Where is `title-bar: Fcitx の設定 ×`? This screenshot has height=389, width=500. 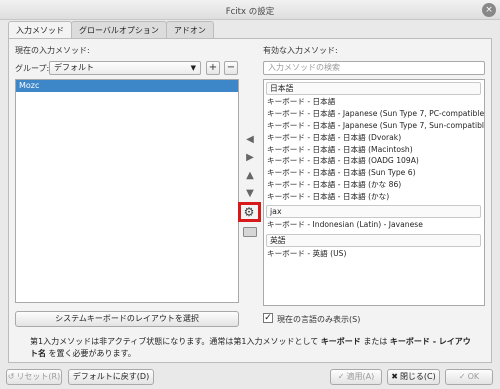
title-bar: Fcitx の設定 × is located at coordinates (250, 10).